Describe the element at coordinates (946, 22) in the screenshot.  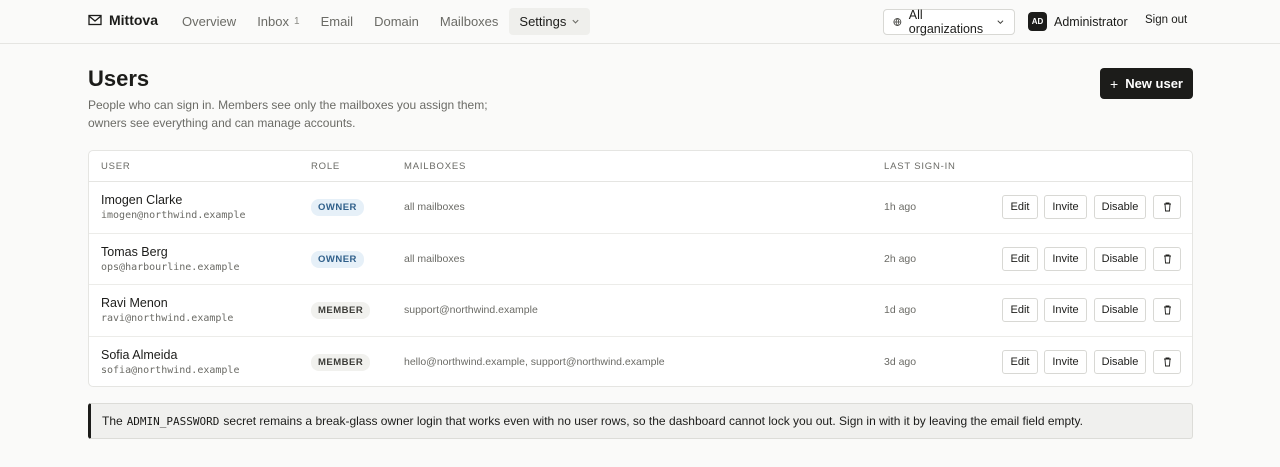
I see `organization-select-value: All organizations` at that location.